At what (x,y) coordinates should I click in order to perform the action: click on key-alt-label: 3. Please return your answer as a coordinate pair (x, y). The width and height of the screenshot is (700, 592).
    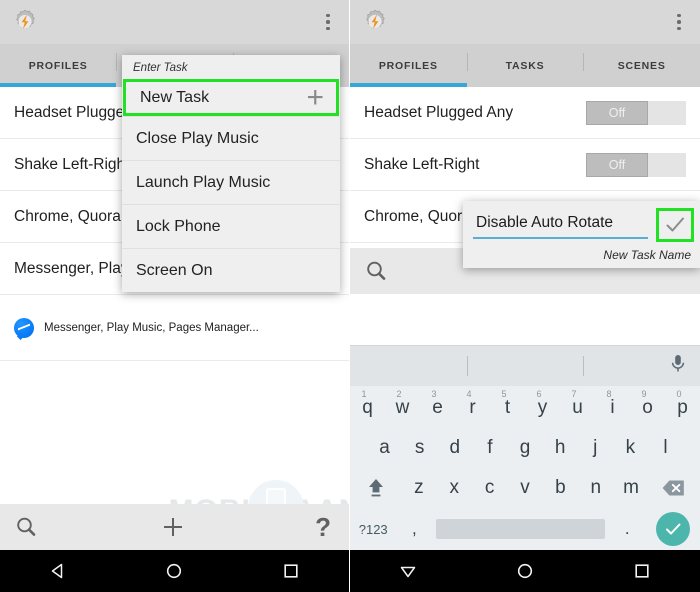
    Looking at the image, I should click on (434, 394).